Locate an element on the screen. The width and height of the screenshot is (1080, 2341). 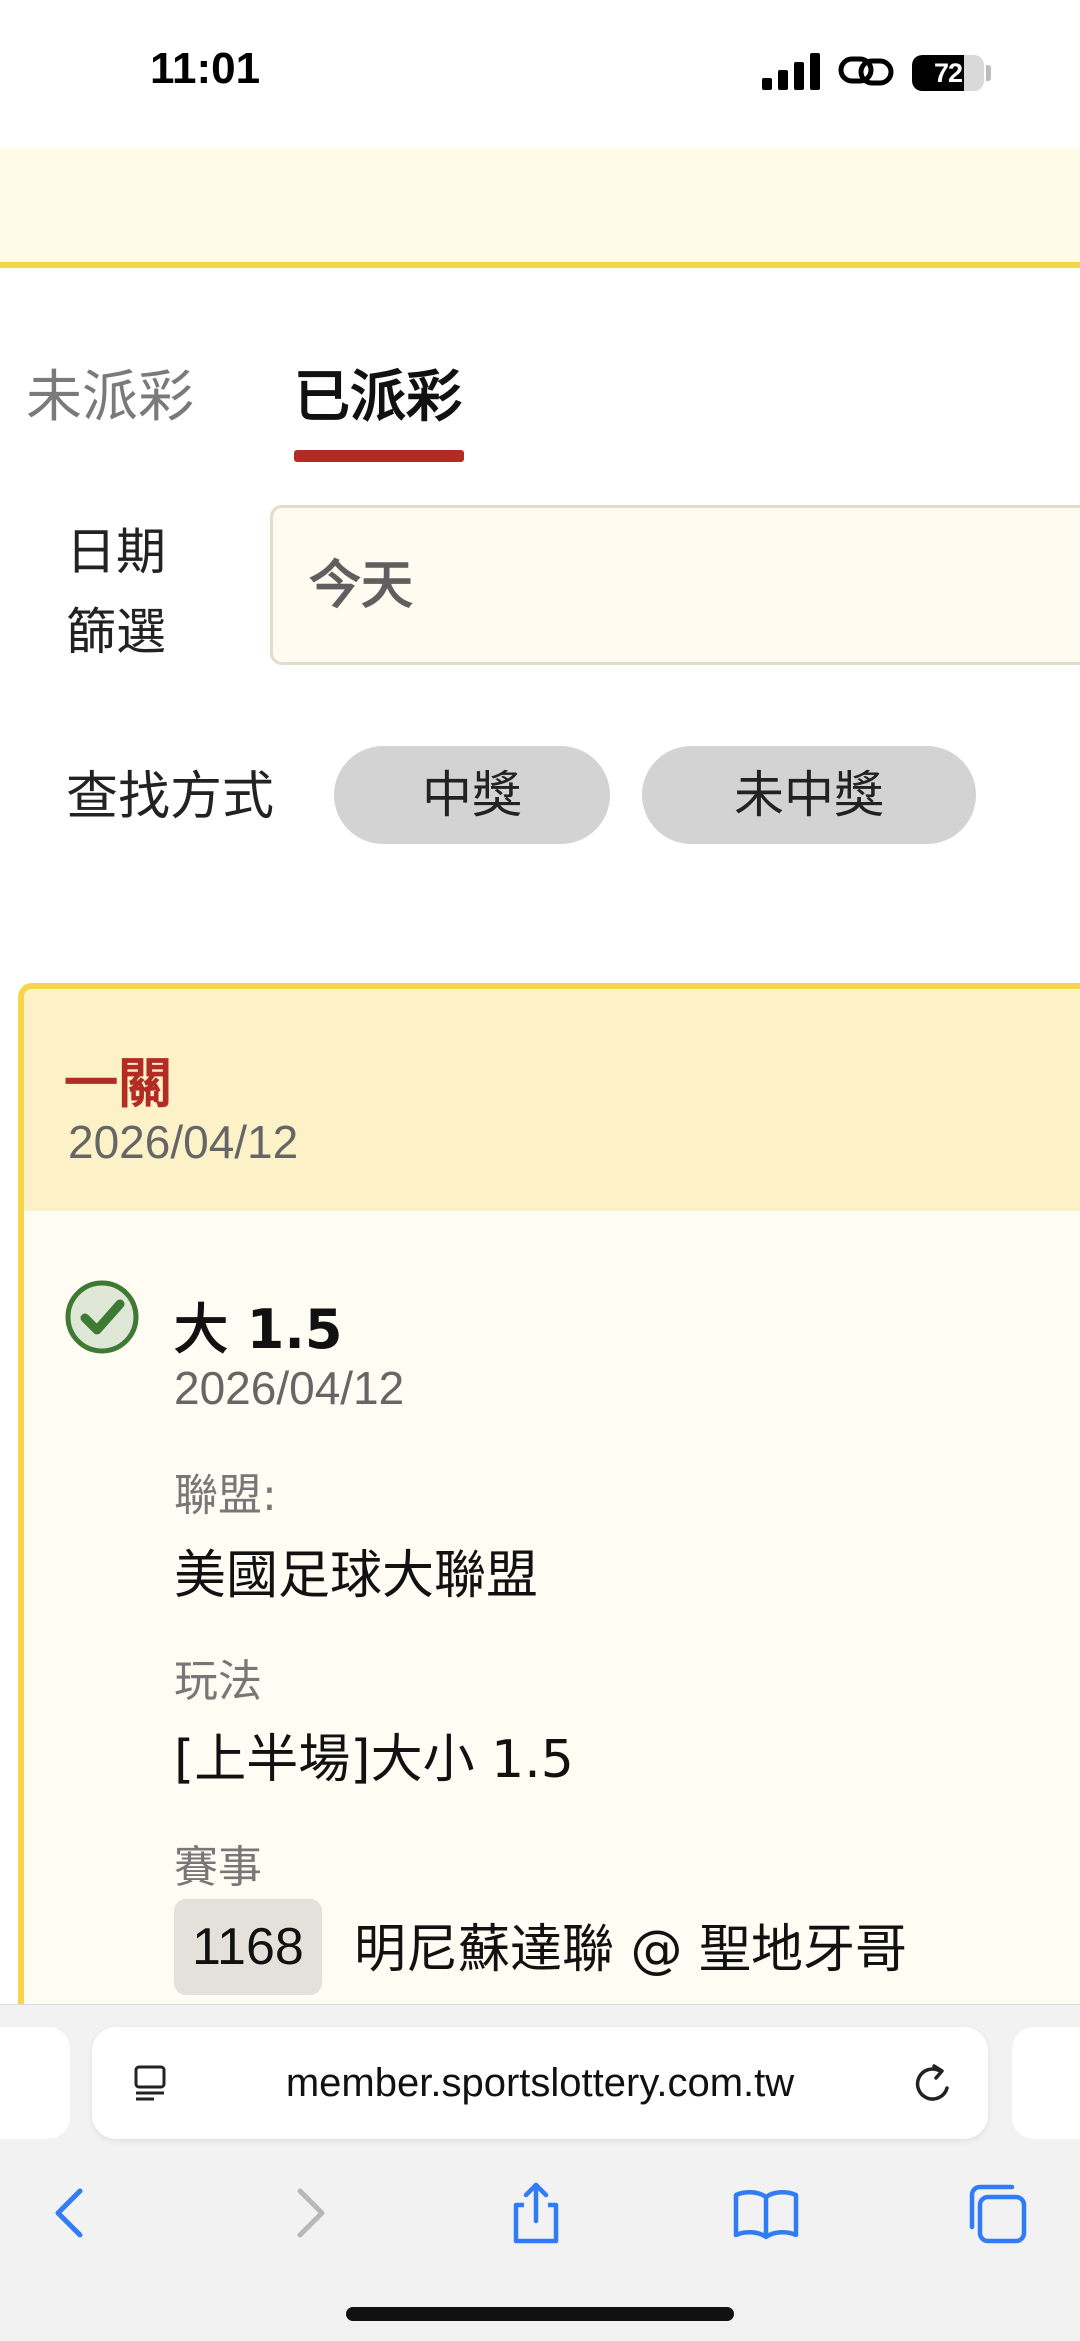
event-label: 賽事 is located at coordinates (218, 1867).